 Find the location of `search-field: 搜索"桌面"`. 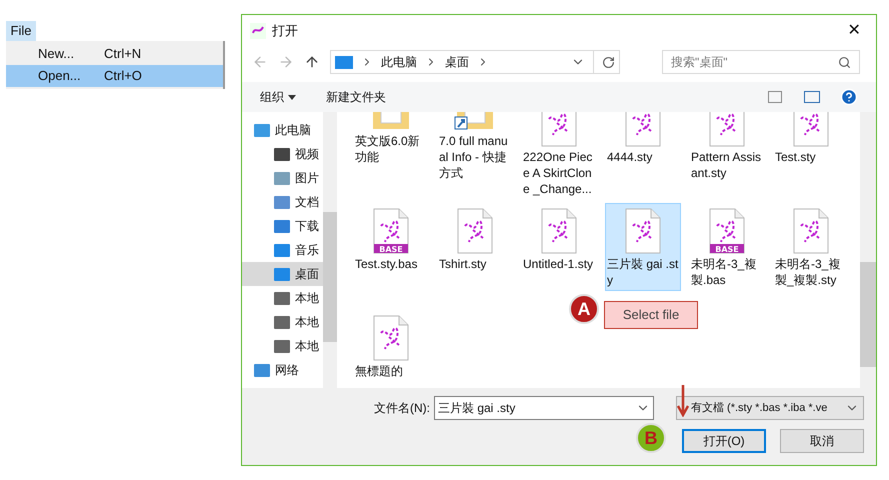

search-field: 搜索"桌面" is located at coordinates (761, 62).